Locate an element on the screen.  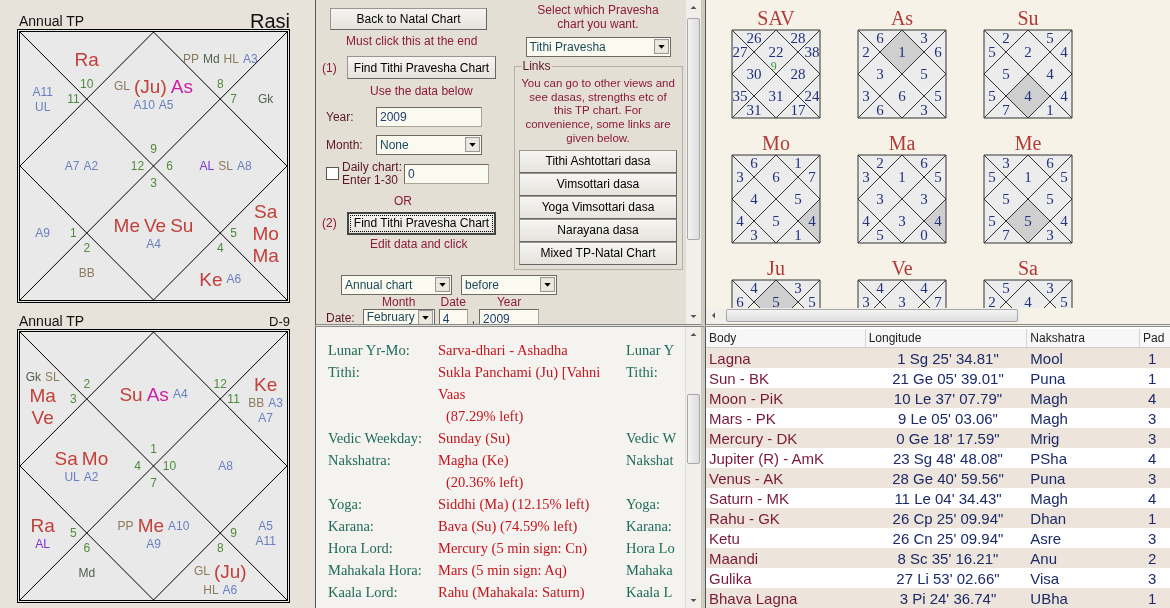
planet-label: Me is located at coordinates (126, 225).